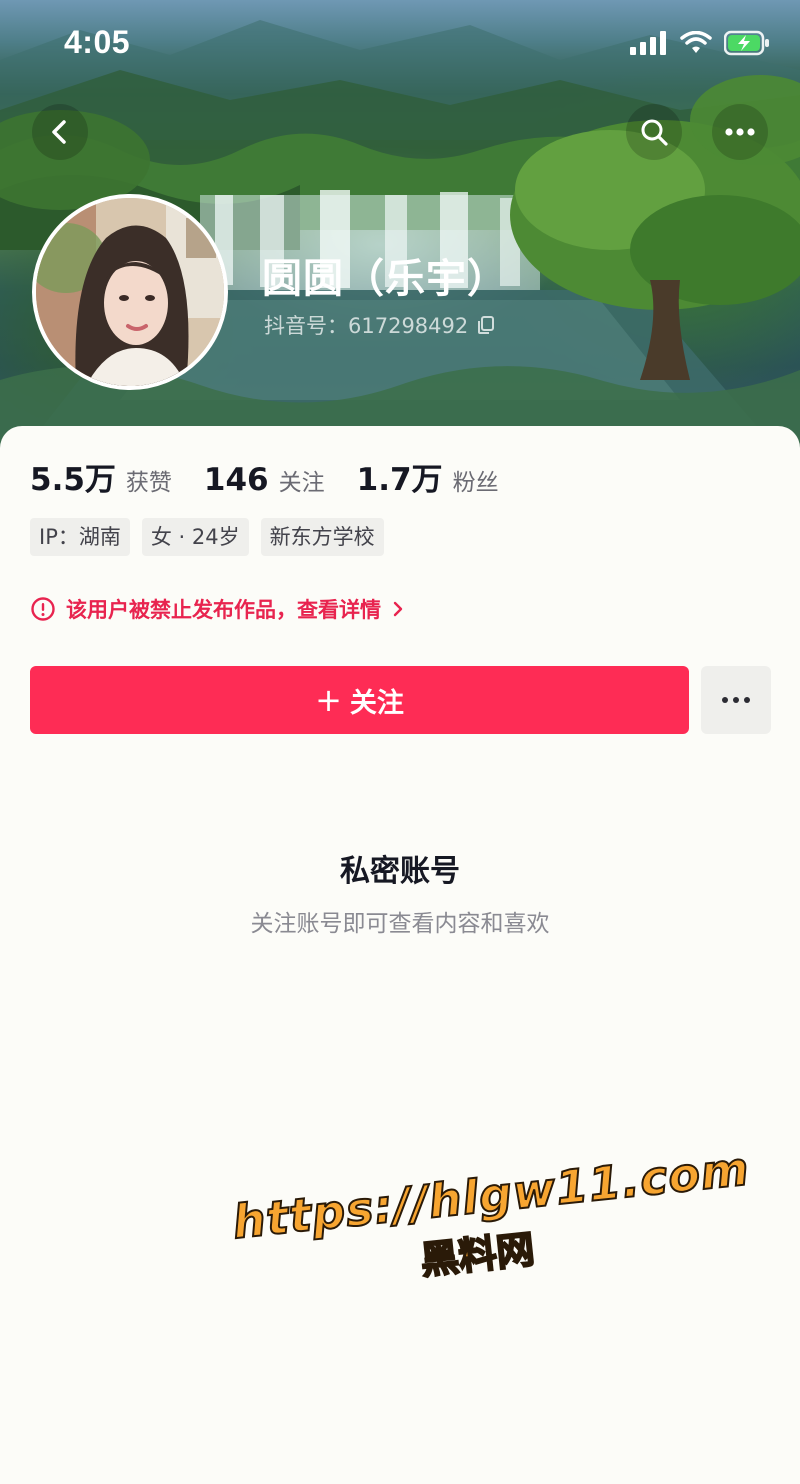 This screenshot has height=1484, width=800. I want to click on wifi-icon, so click(696, 42).